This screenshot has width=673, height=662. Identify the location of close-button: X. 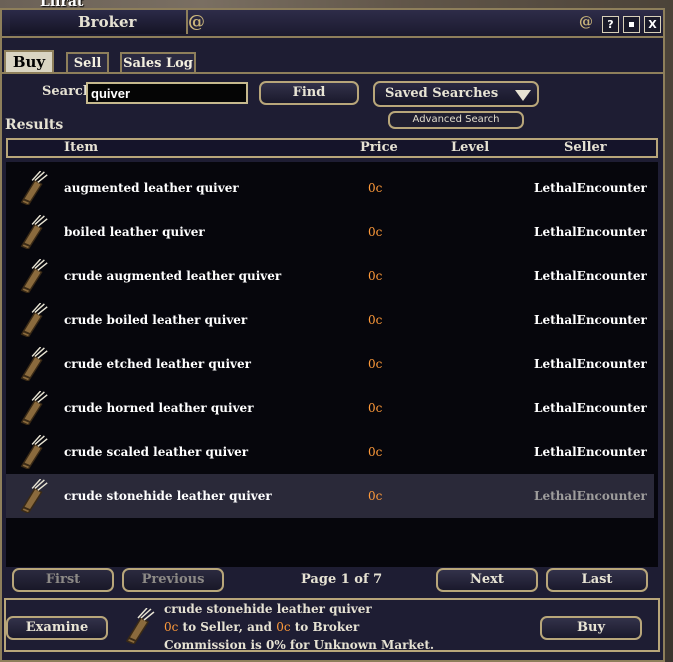
(652, 24).